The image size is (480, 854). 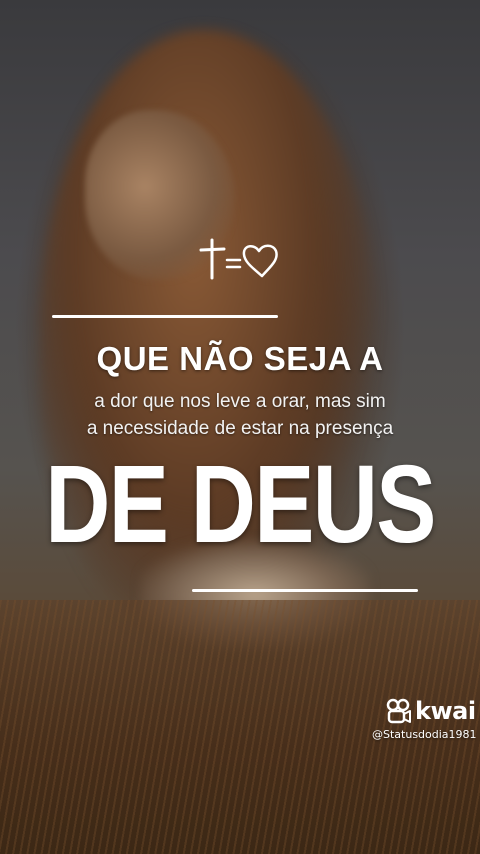 I want to click on headline: QUE NÃO SEJA A, so click(x=240, y=358).